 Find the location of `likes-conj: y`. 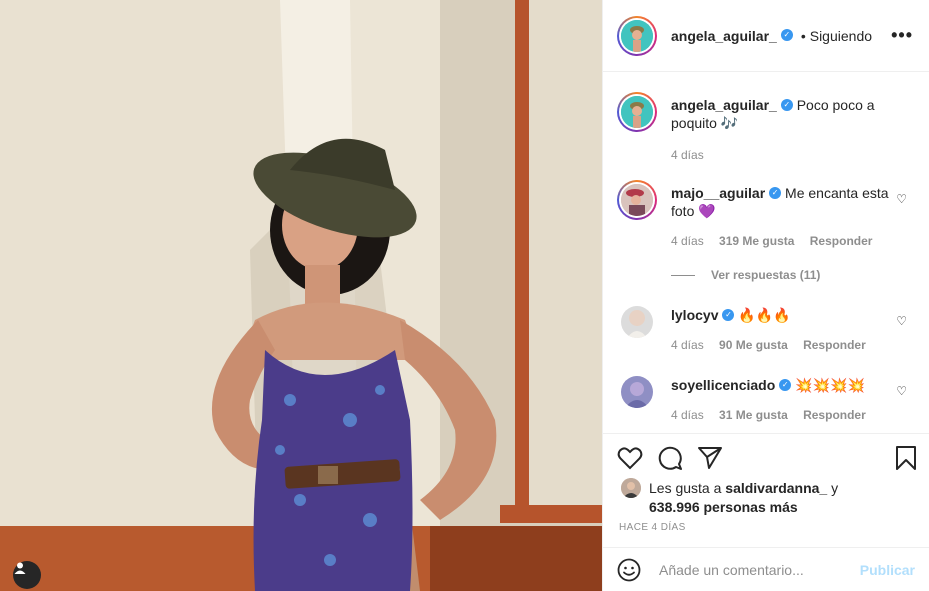

likes-conj: y is located at coordinates (835, 488).